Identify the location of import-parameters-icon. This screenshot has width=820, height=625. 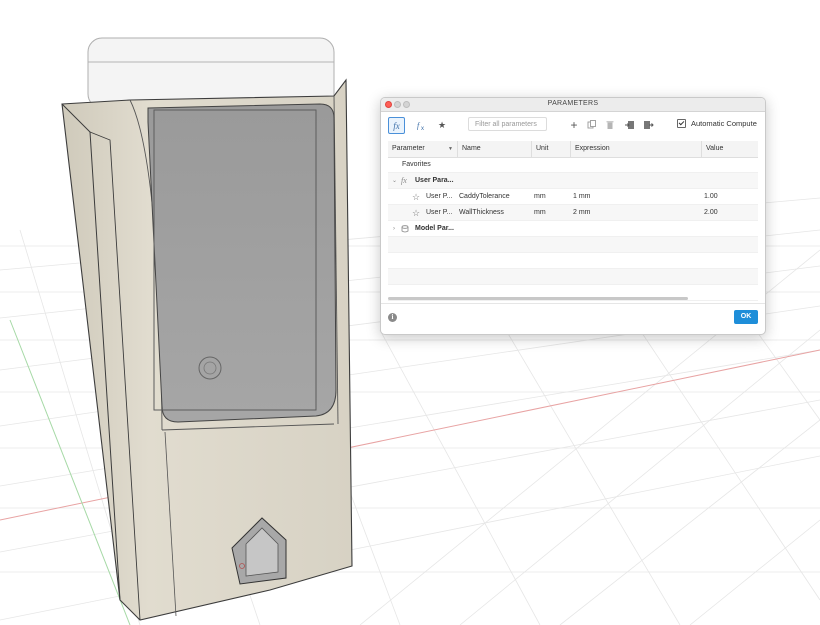
(630, 125).